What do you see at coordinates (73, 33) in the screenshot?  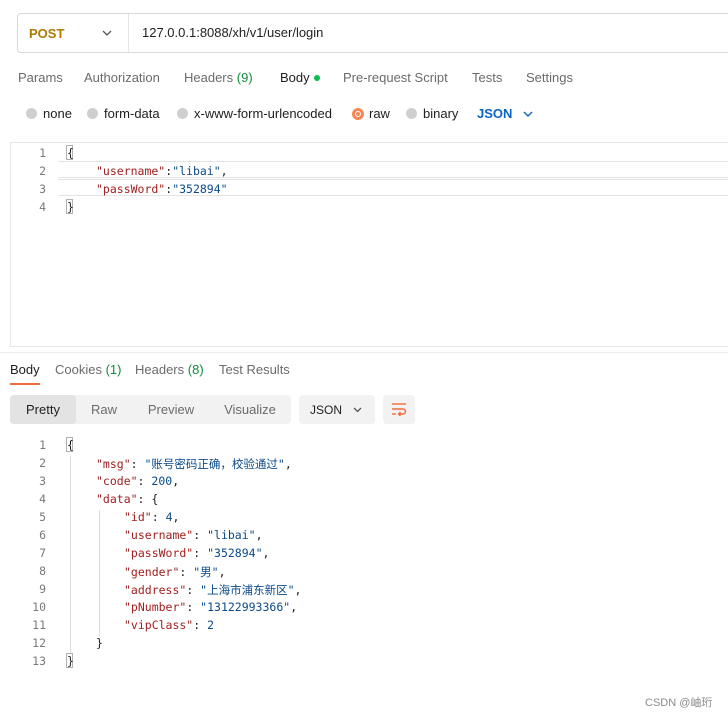 I see `method-selector: POST` at bounding box center [73, 33].